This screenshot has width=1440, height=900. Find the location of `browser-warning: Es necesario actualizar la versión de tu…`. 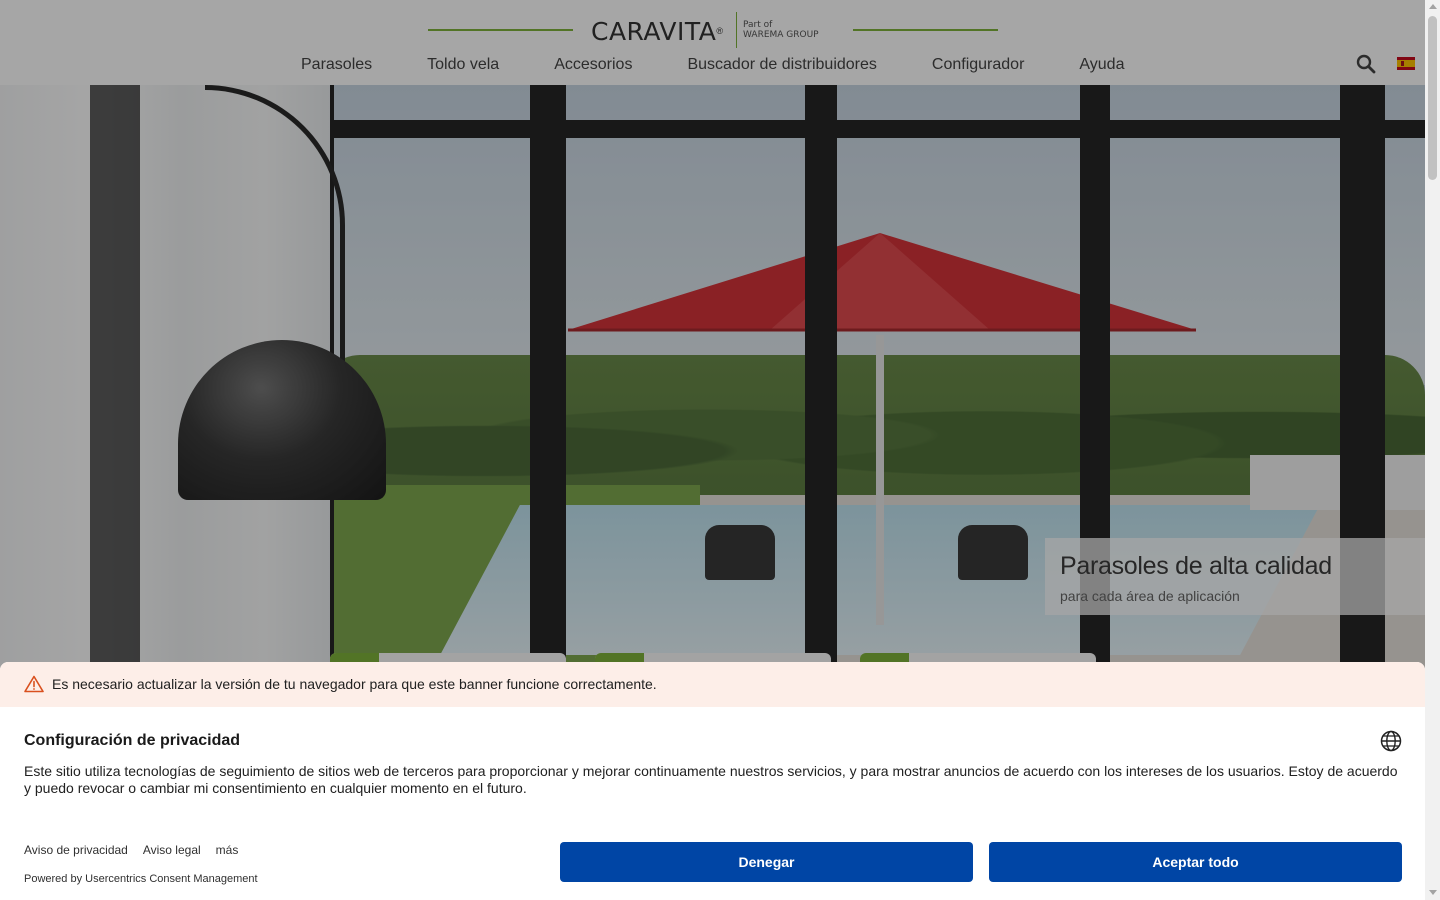

browser-warning: Es necesario actualizar la versión de tu… is located at coordinates (712, 684).